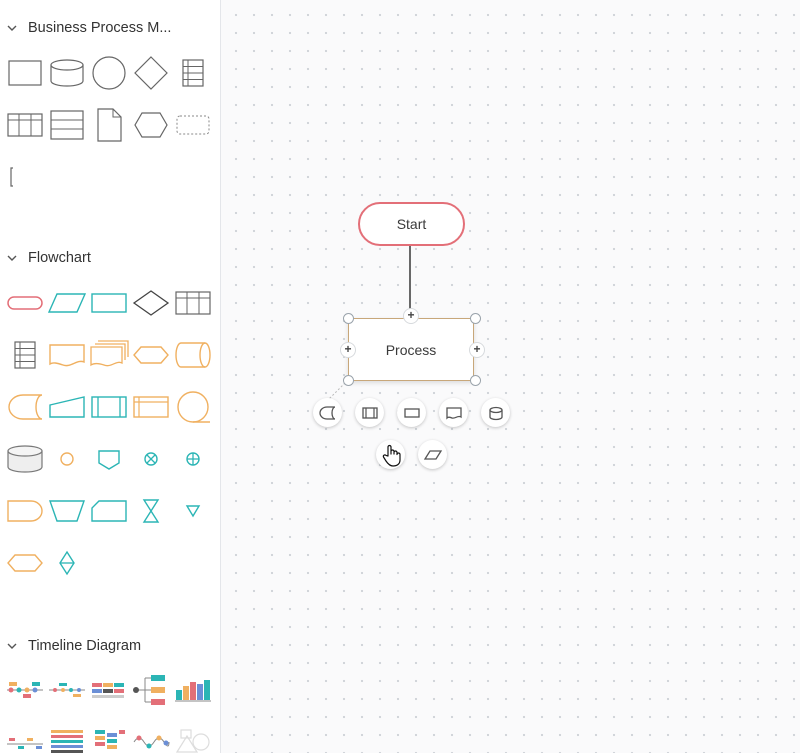 The image size is (800, 753). I want to click on flowchart-manual-operation-shape, so click(67, 511).